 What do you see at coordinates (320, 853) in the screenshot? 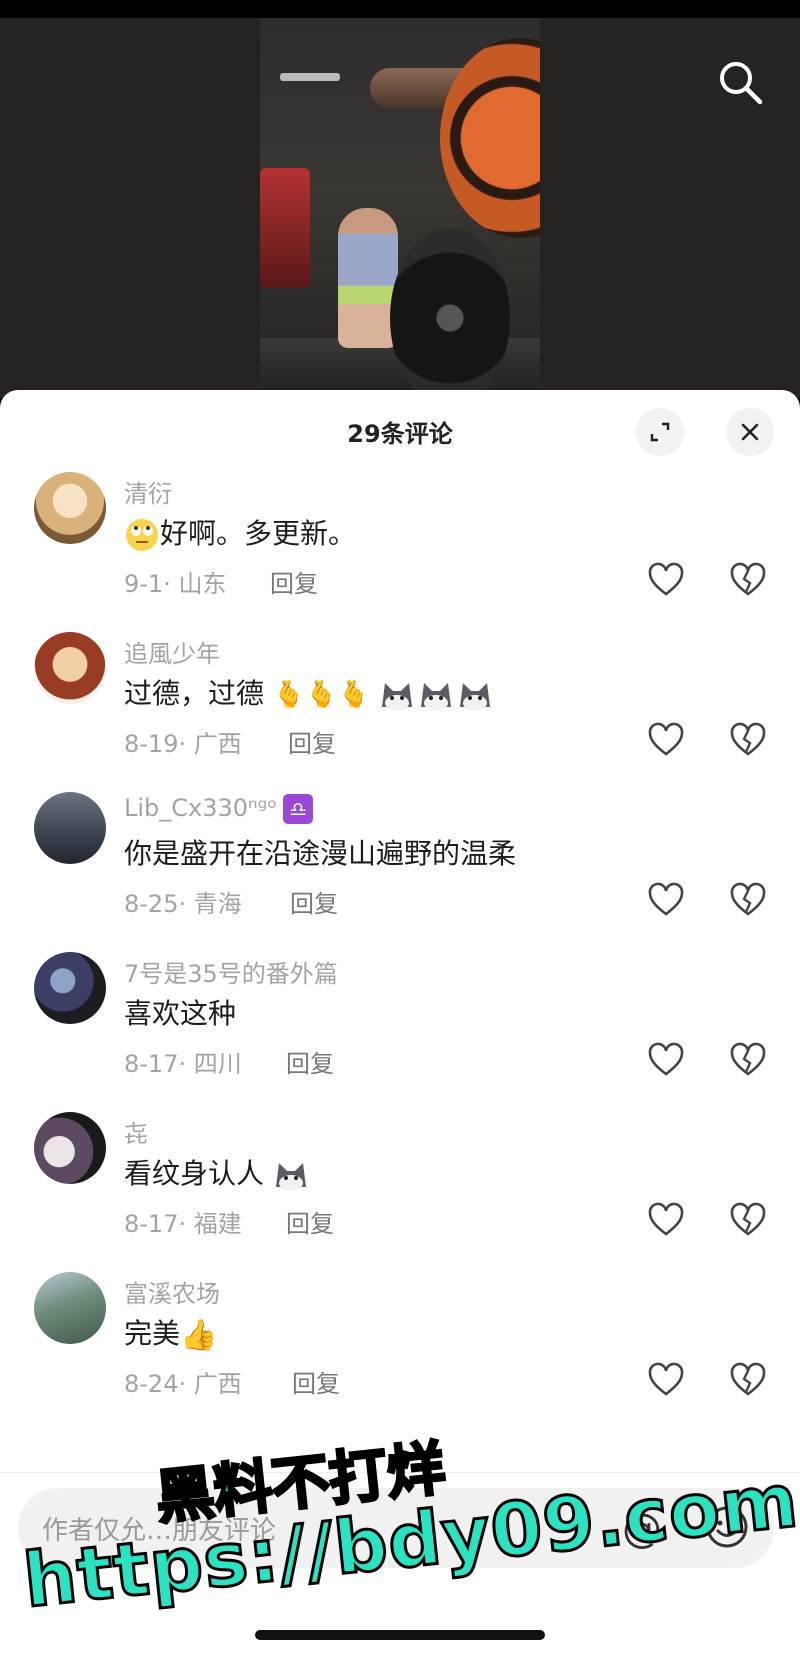
I see `comment-text: 你是盛开在沿途漫山遍野的温柔` at bounding box center [320, 853].